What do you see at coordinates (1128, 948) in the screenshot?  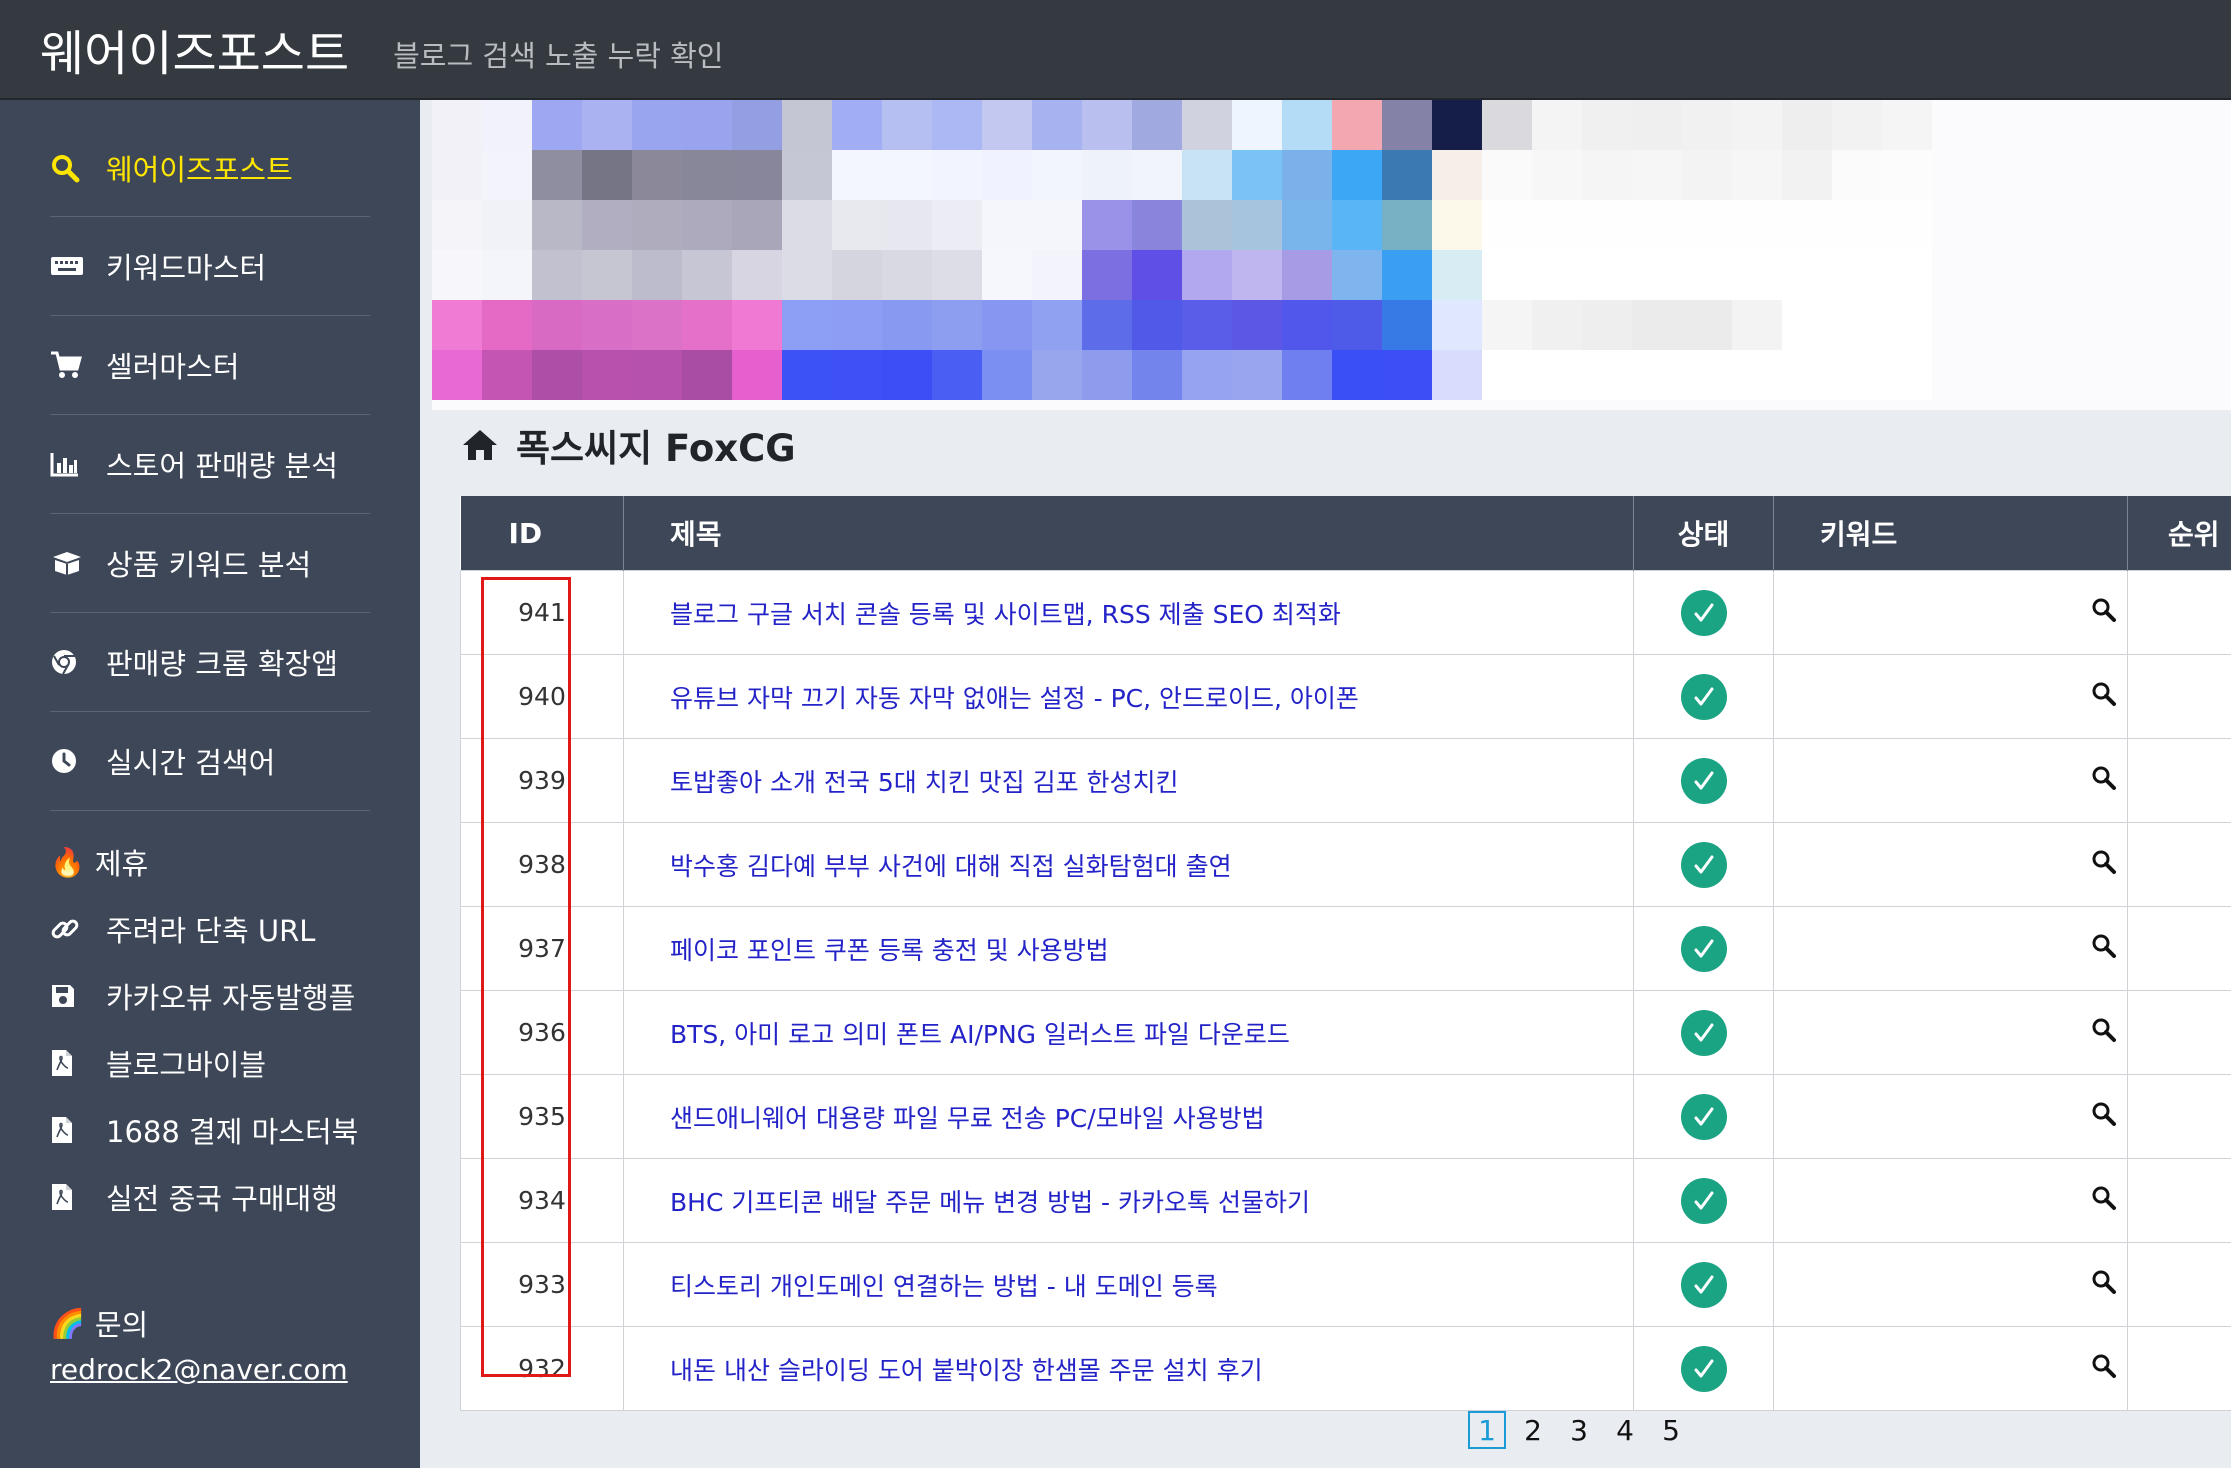 I see `post-title-link: 페이코 포인트 쿠폰 등록 충전 및 사용방법` at bounding box center [1128, 948].